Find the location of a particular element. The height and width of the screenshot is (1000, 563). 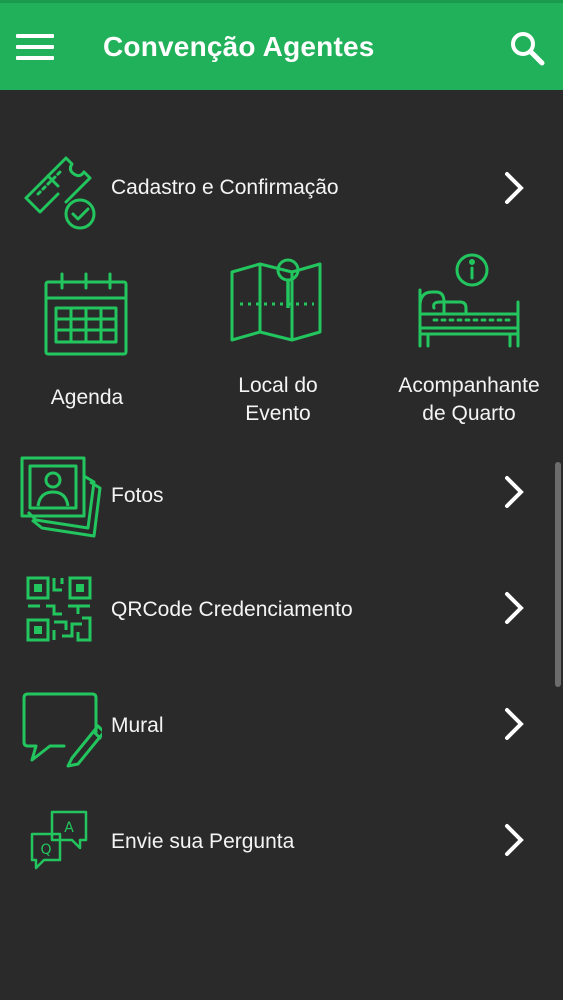

bed-info-icon is located at coordinates (469, 300).